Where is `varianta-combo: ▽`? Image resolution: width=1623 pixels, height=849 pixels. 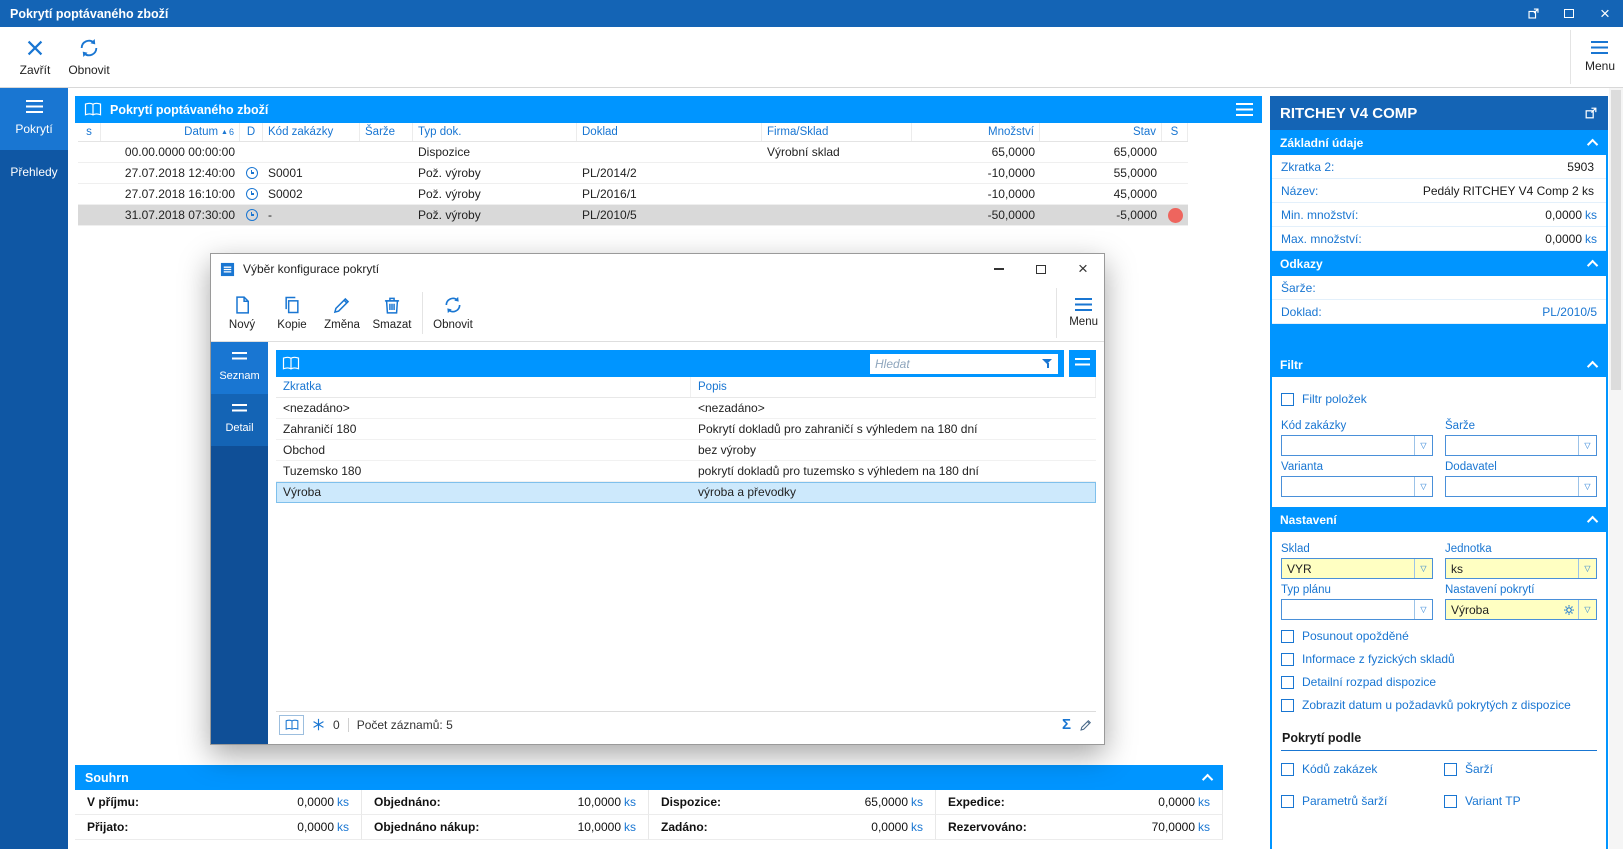 varianta-combo: ▽ is located at coordinates (1357, 486).